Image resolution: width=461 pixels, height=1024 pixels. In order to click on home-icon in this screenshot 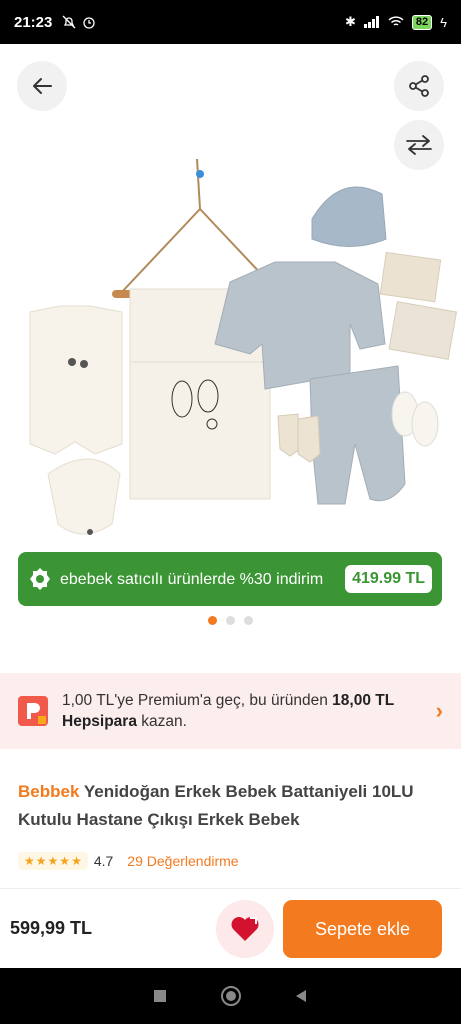, I will do `click(231, 996)`.